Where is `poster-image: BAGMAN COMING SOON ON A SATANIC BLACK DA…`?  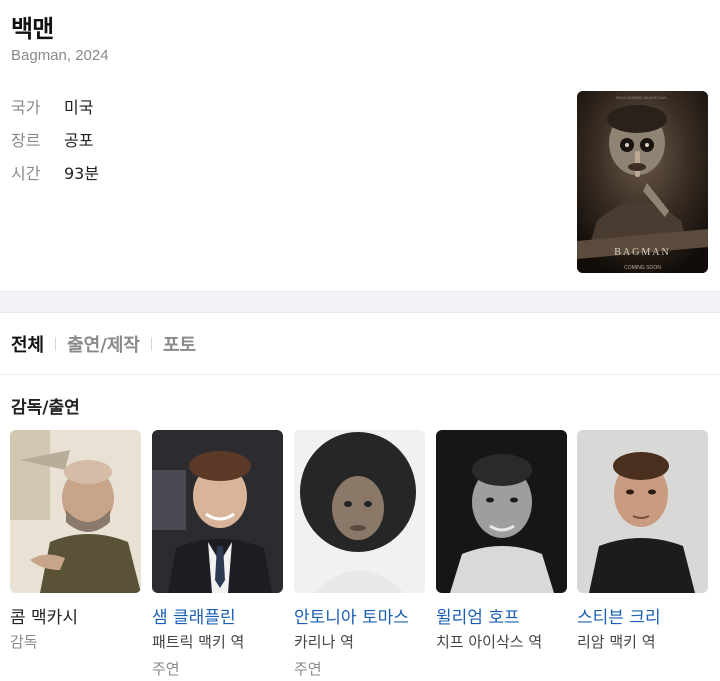 poster-image: BAGMAN COMING SOON ON A SATANIC BLACK DA… is located at coordinates (642, 182).